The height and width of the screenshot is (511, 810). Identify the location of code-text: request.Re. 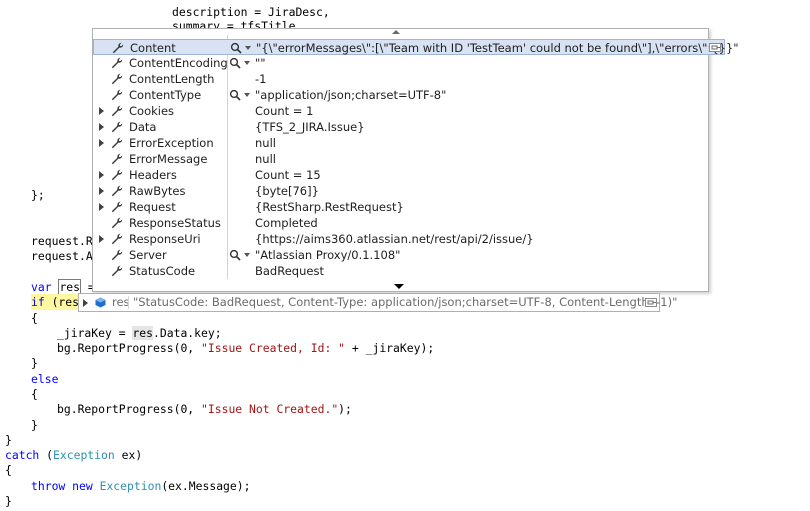
(65, 241).